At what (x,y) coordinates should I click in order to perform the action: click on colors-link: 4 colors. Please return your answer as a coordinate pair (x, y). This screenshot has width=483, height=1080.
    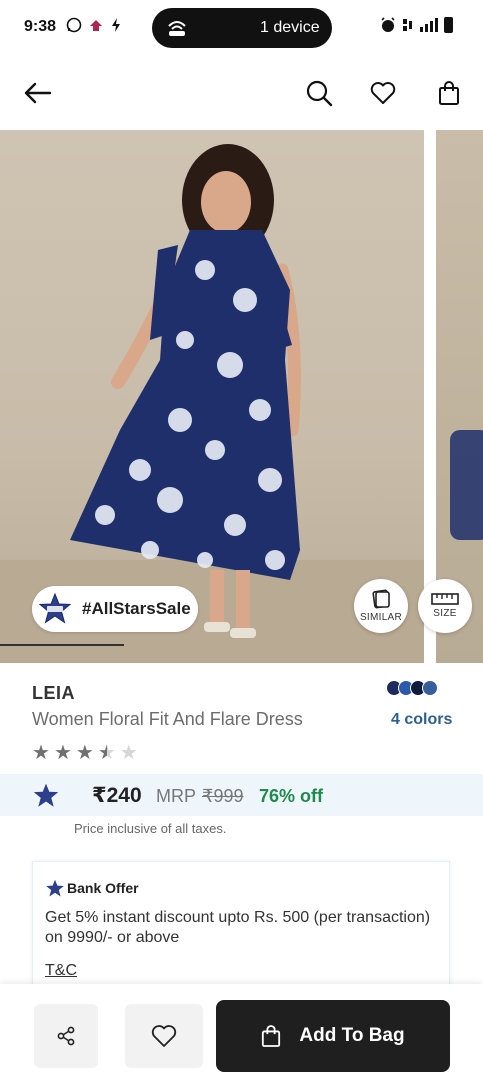
    Looking at the image, I should click on (421, 720).